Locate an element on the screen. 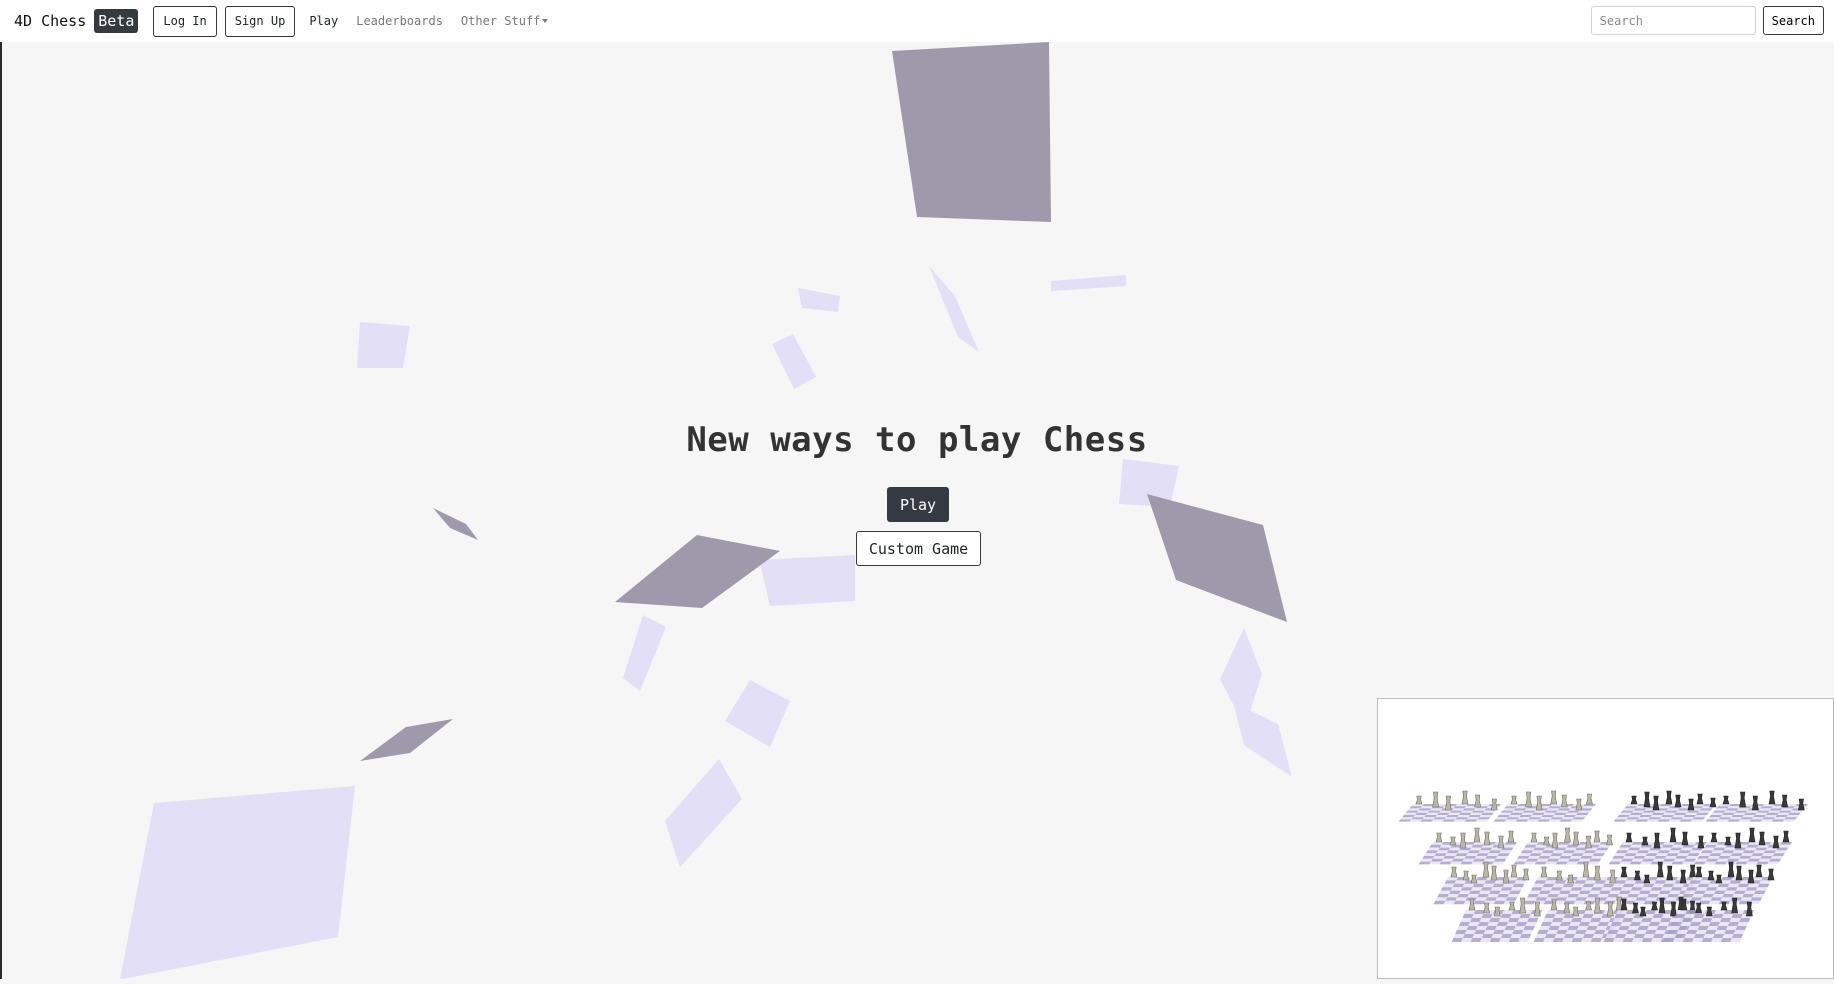 This screenshot has width=1834, height=984. beta-badge: Beta is located at coordinates (116, 21).